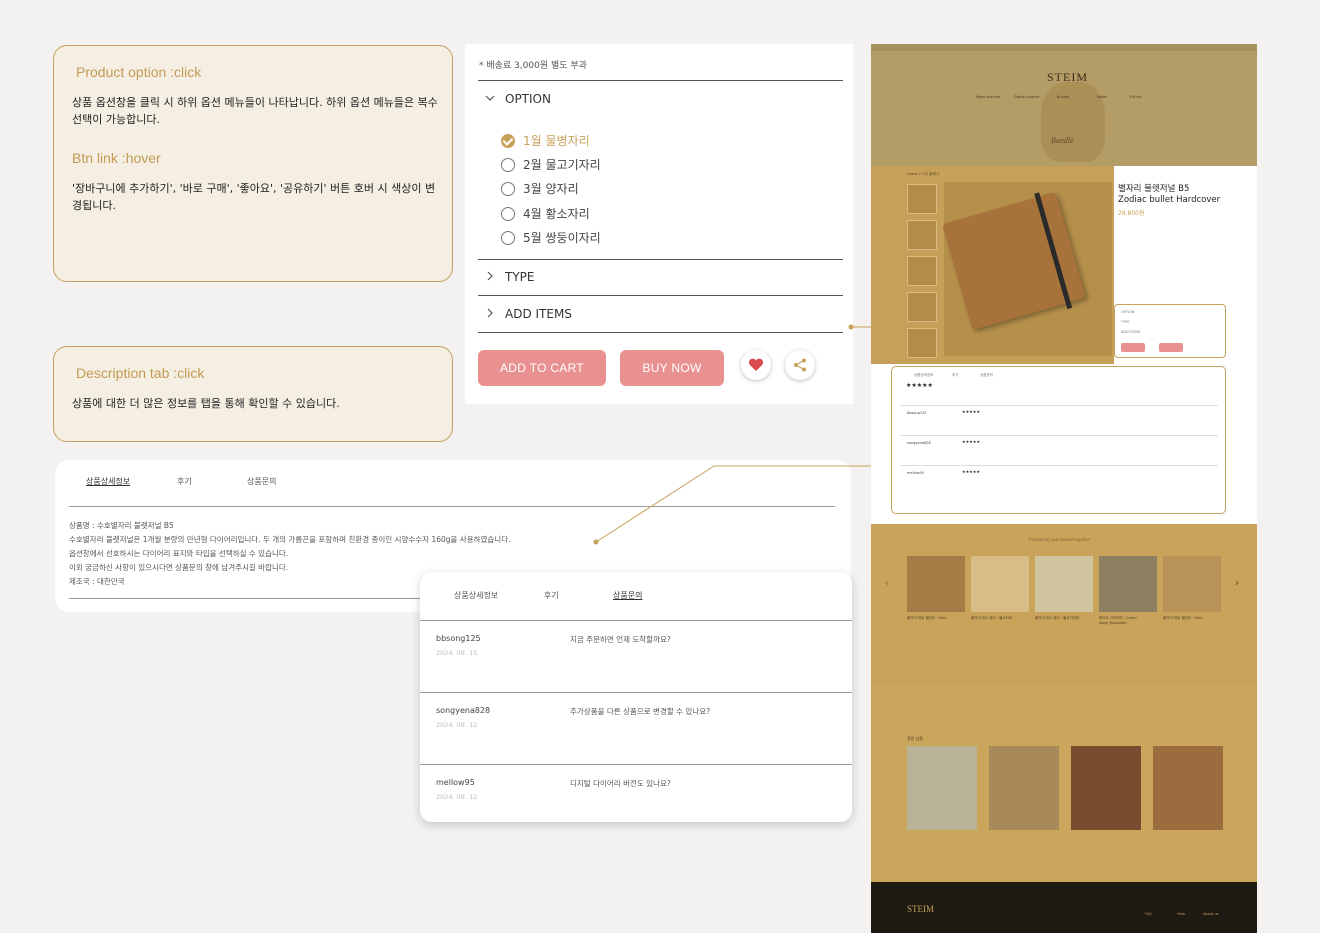  What do you see at coordinates (1171, 347) in the screenshot?
I see `preview-buy-now` at bounding box center [1171, 347].